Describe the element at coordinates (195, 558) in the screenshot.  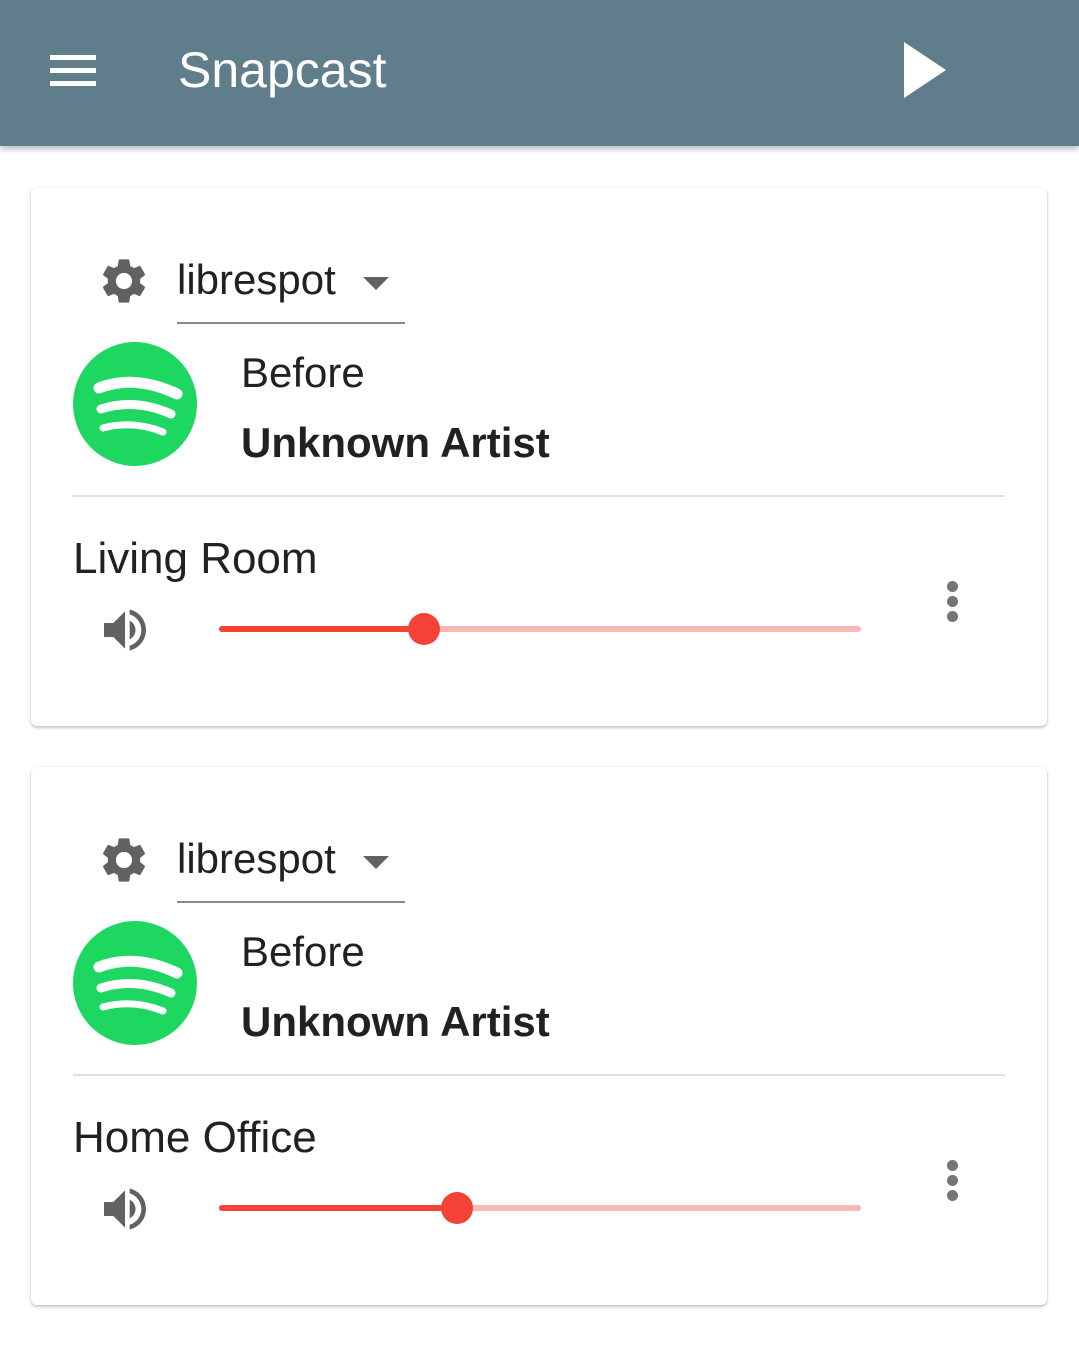
I see `client-name: Living Room` at that location.